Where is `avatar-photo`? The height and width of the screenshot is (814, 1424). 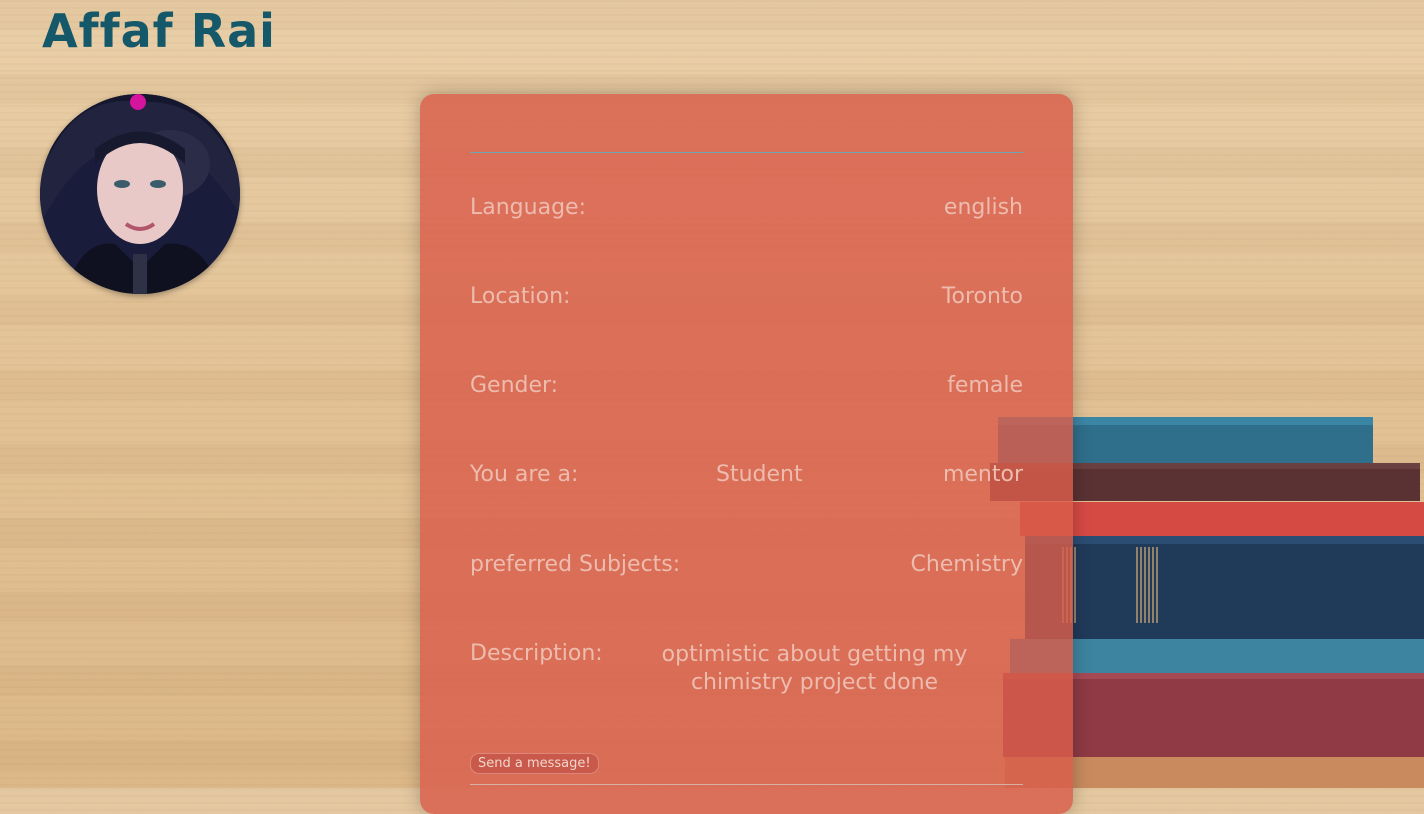
avatar-photo is located at coordinates (140, 194).